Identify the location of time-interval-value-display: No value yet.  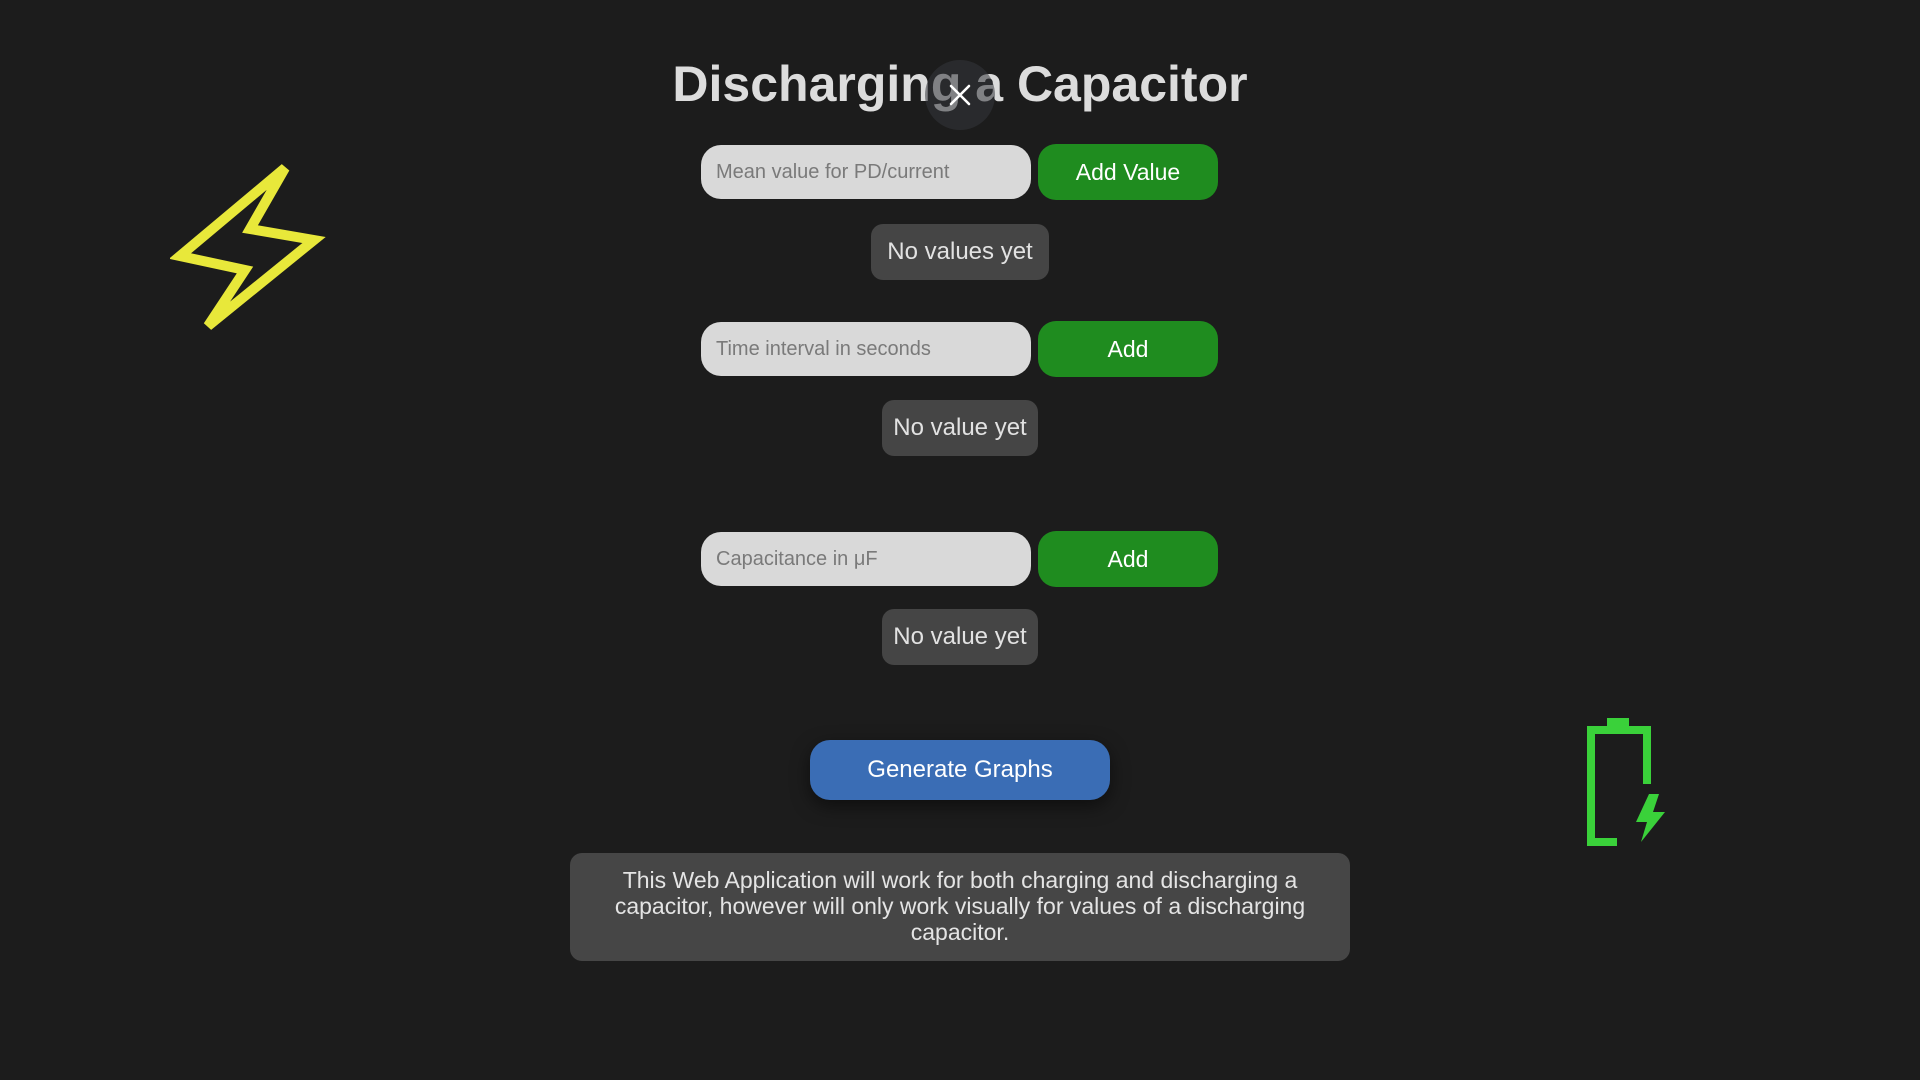
(960, 428).